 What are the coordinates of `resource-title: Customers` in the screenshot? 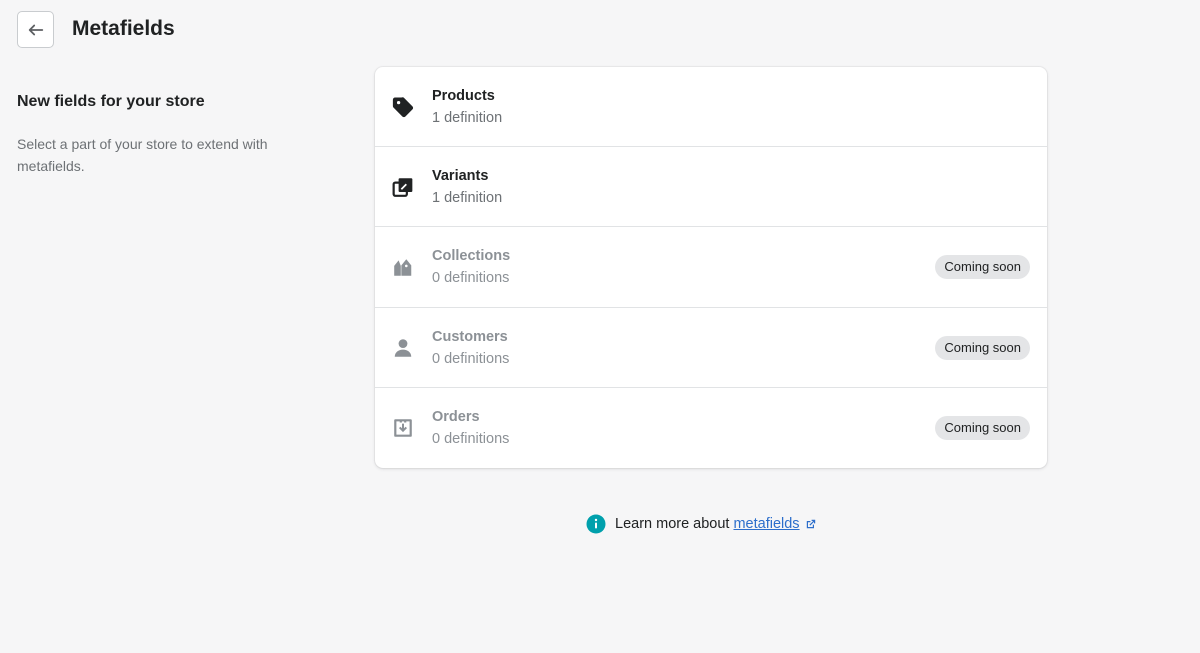 It's located at (470, 336).